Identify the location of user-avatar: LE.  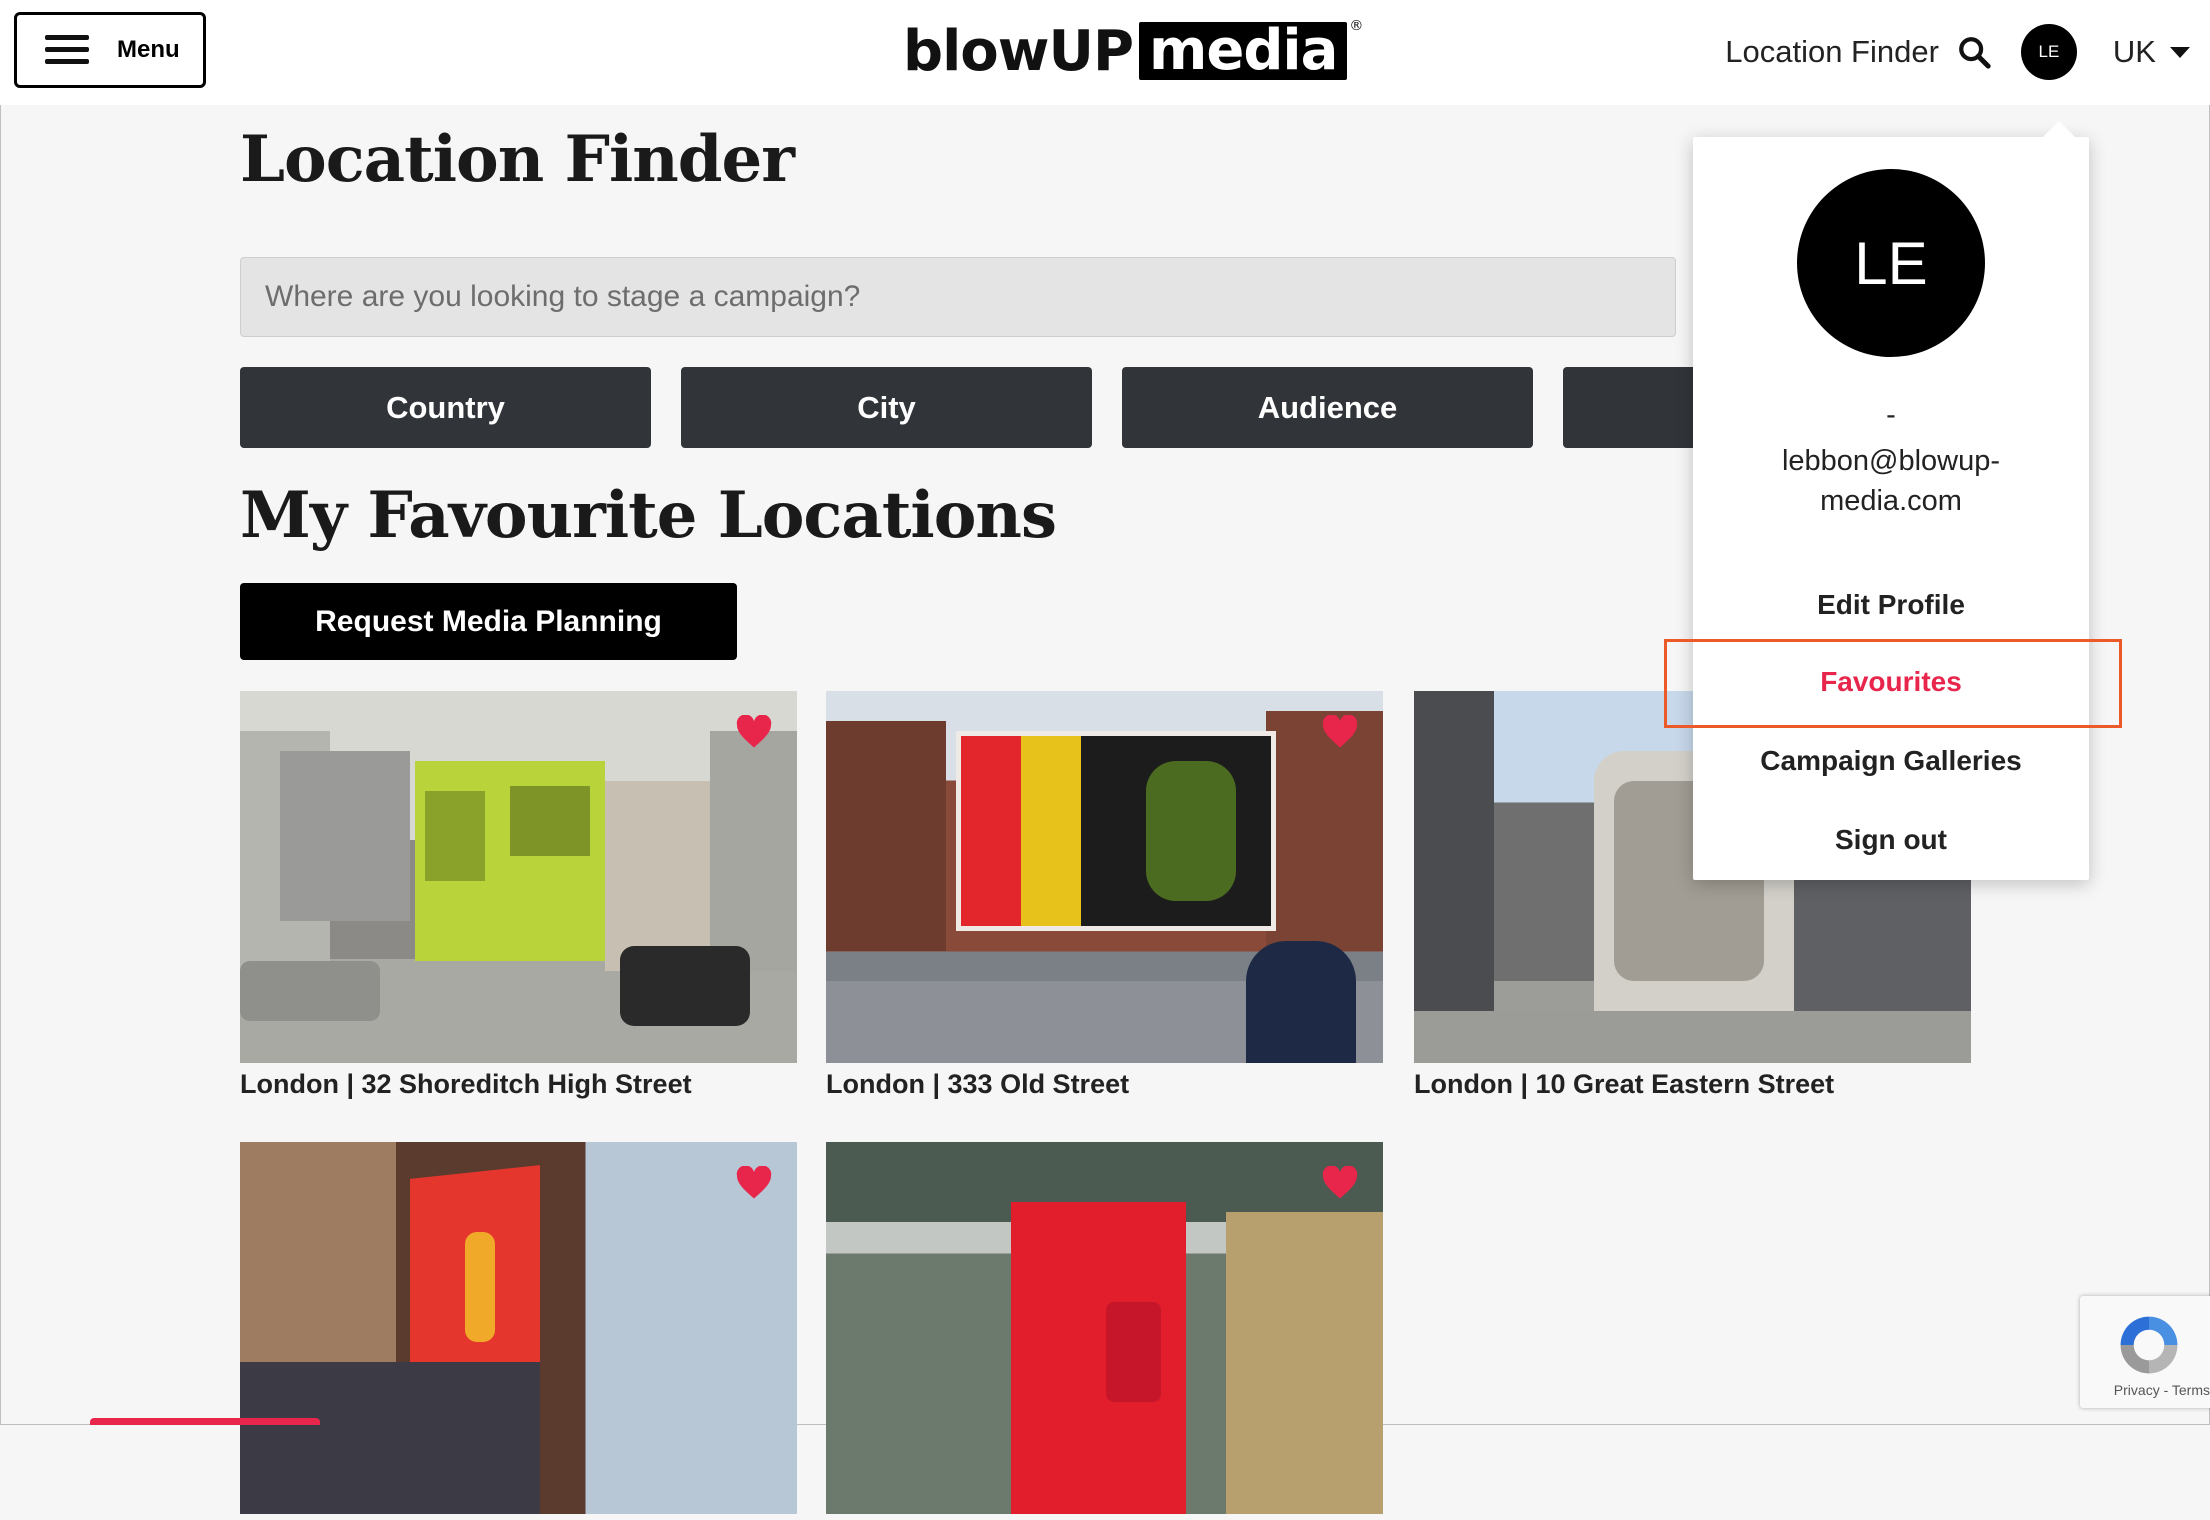
(2048, 52).